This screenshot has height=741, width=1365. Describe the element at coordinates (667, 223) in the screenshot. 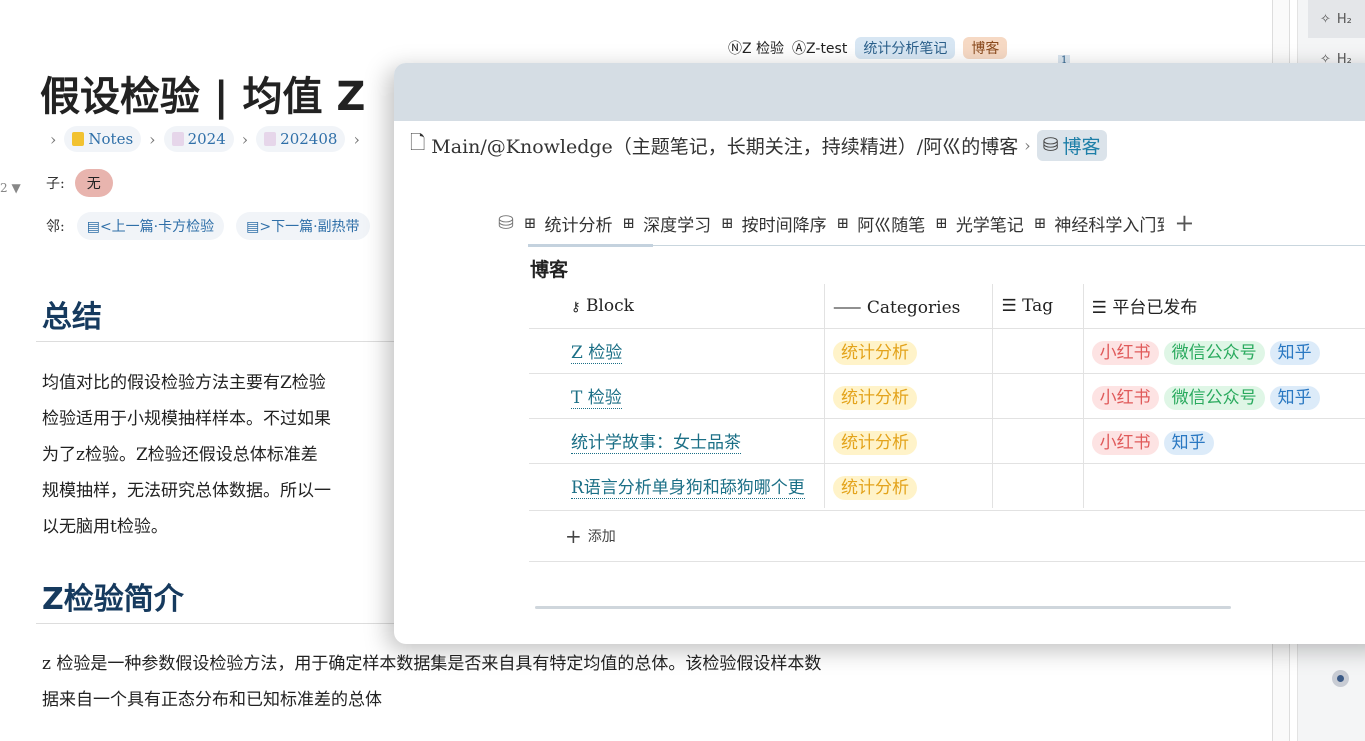

I see `tab-deep-learning: ⊞ 深度学习` at that location.